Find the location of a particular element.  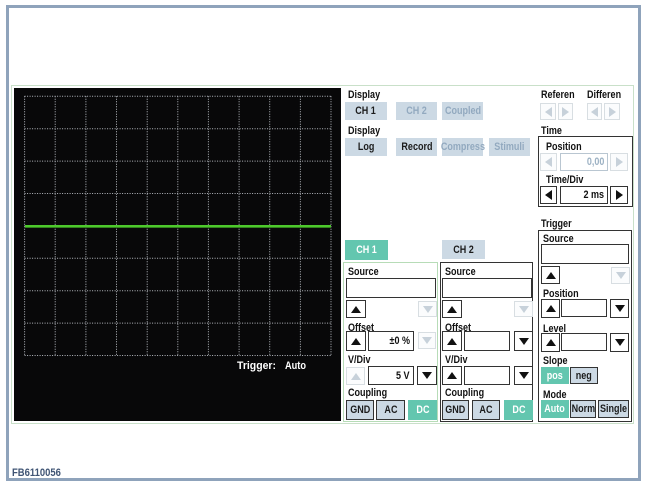

svg-text: Trigger: is located at coordinates (256, 366).